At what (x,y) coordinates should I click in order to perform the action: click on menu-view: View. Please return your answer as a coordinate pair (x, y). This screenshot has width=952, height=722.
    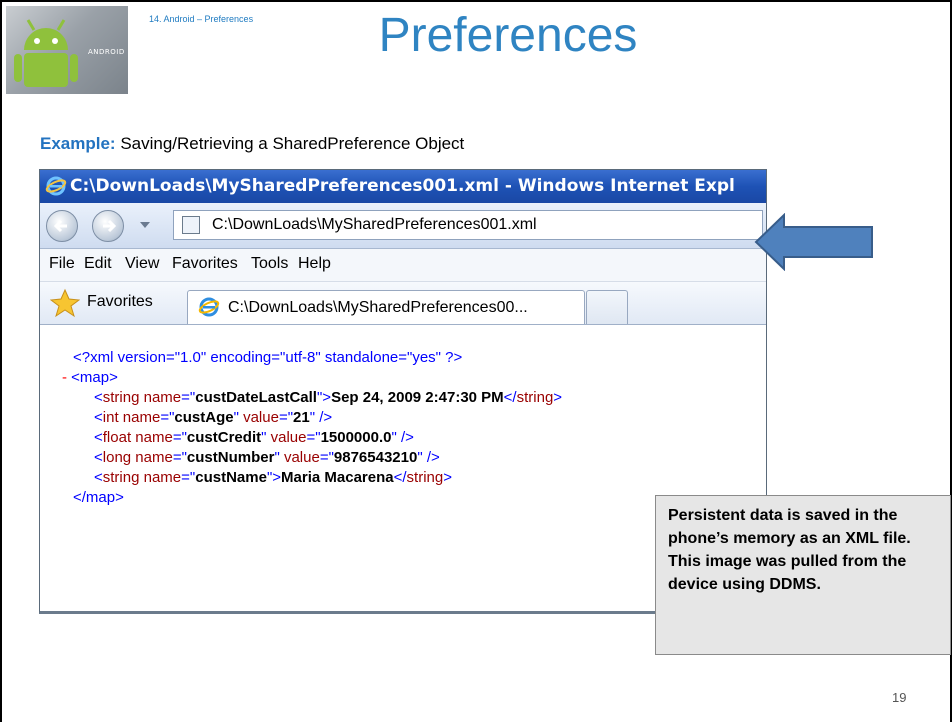
    Looking at the image, I should click on (142, 264).